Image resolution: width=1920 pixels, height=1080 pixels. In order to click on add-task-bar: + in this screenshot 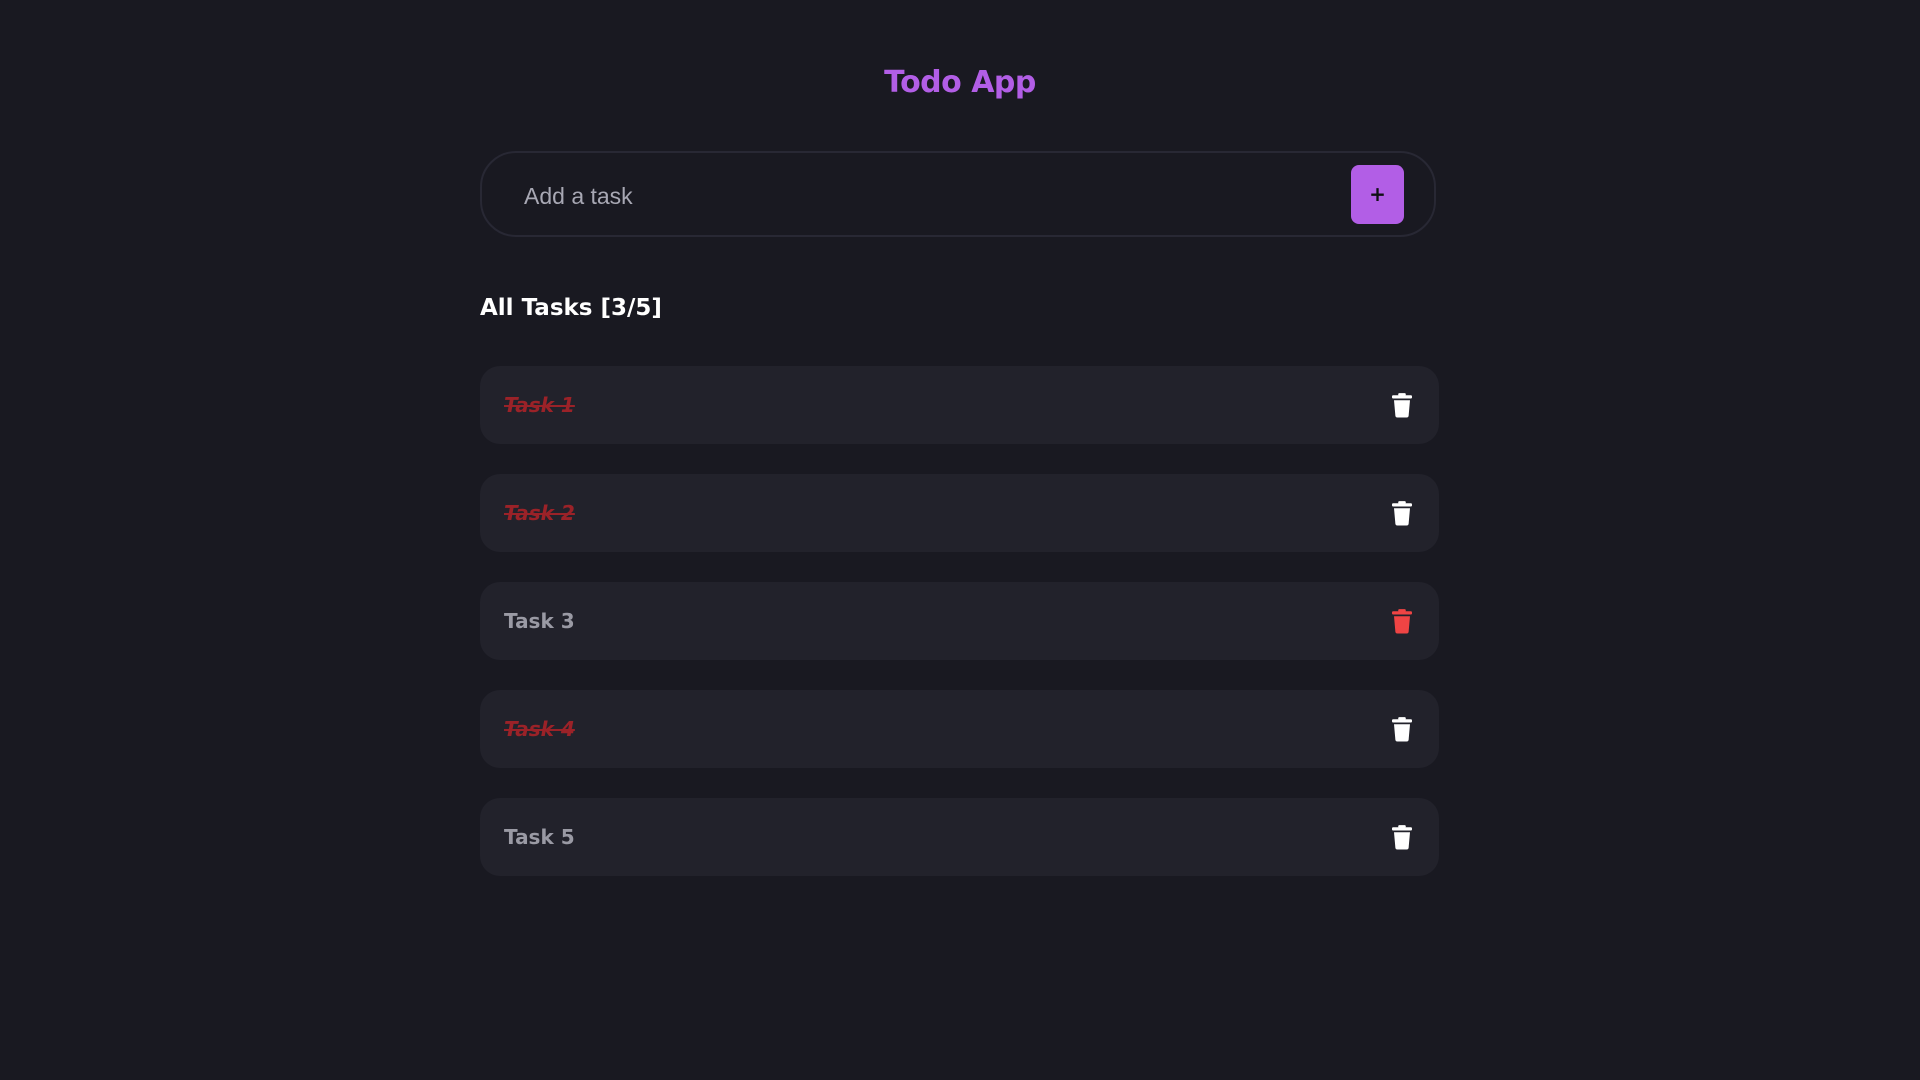, I will do `click(958, 194)`.